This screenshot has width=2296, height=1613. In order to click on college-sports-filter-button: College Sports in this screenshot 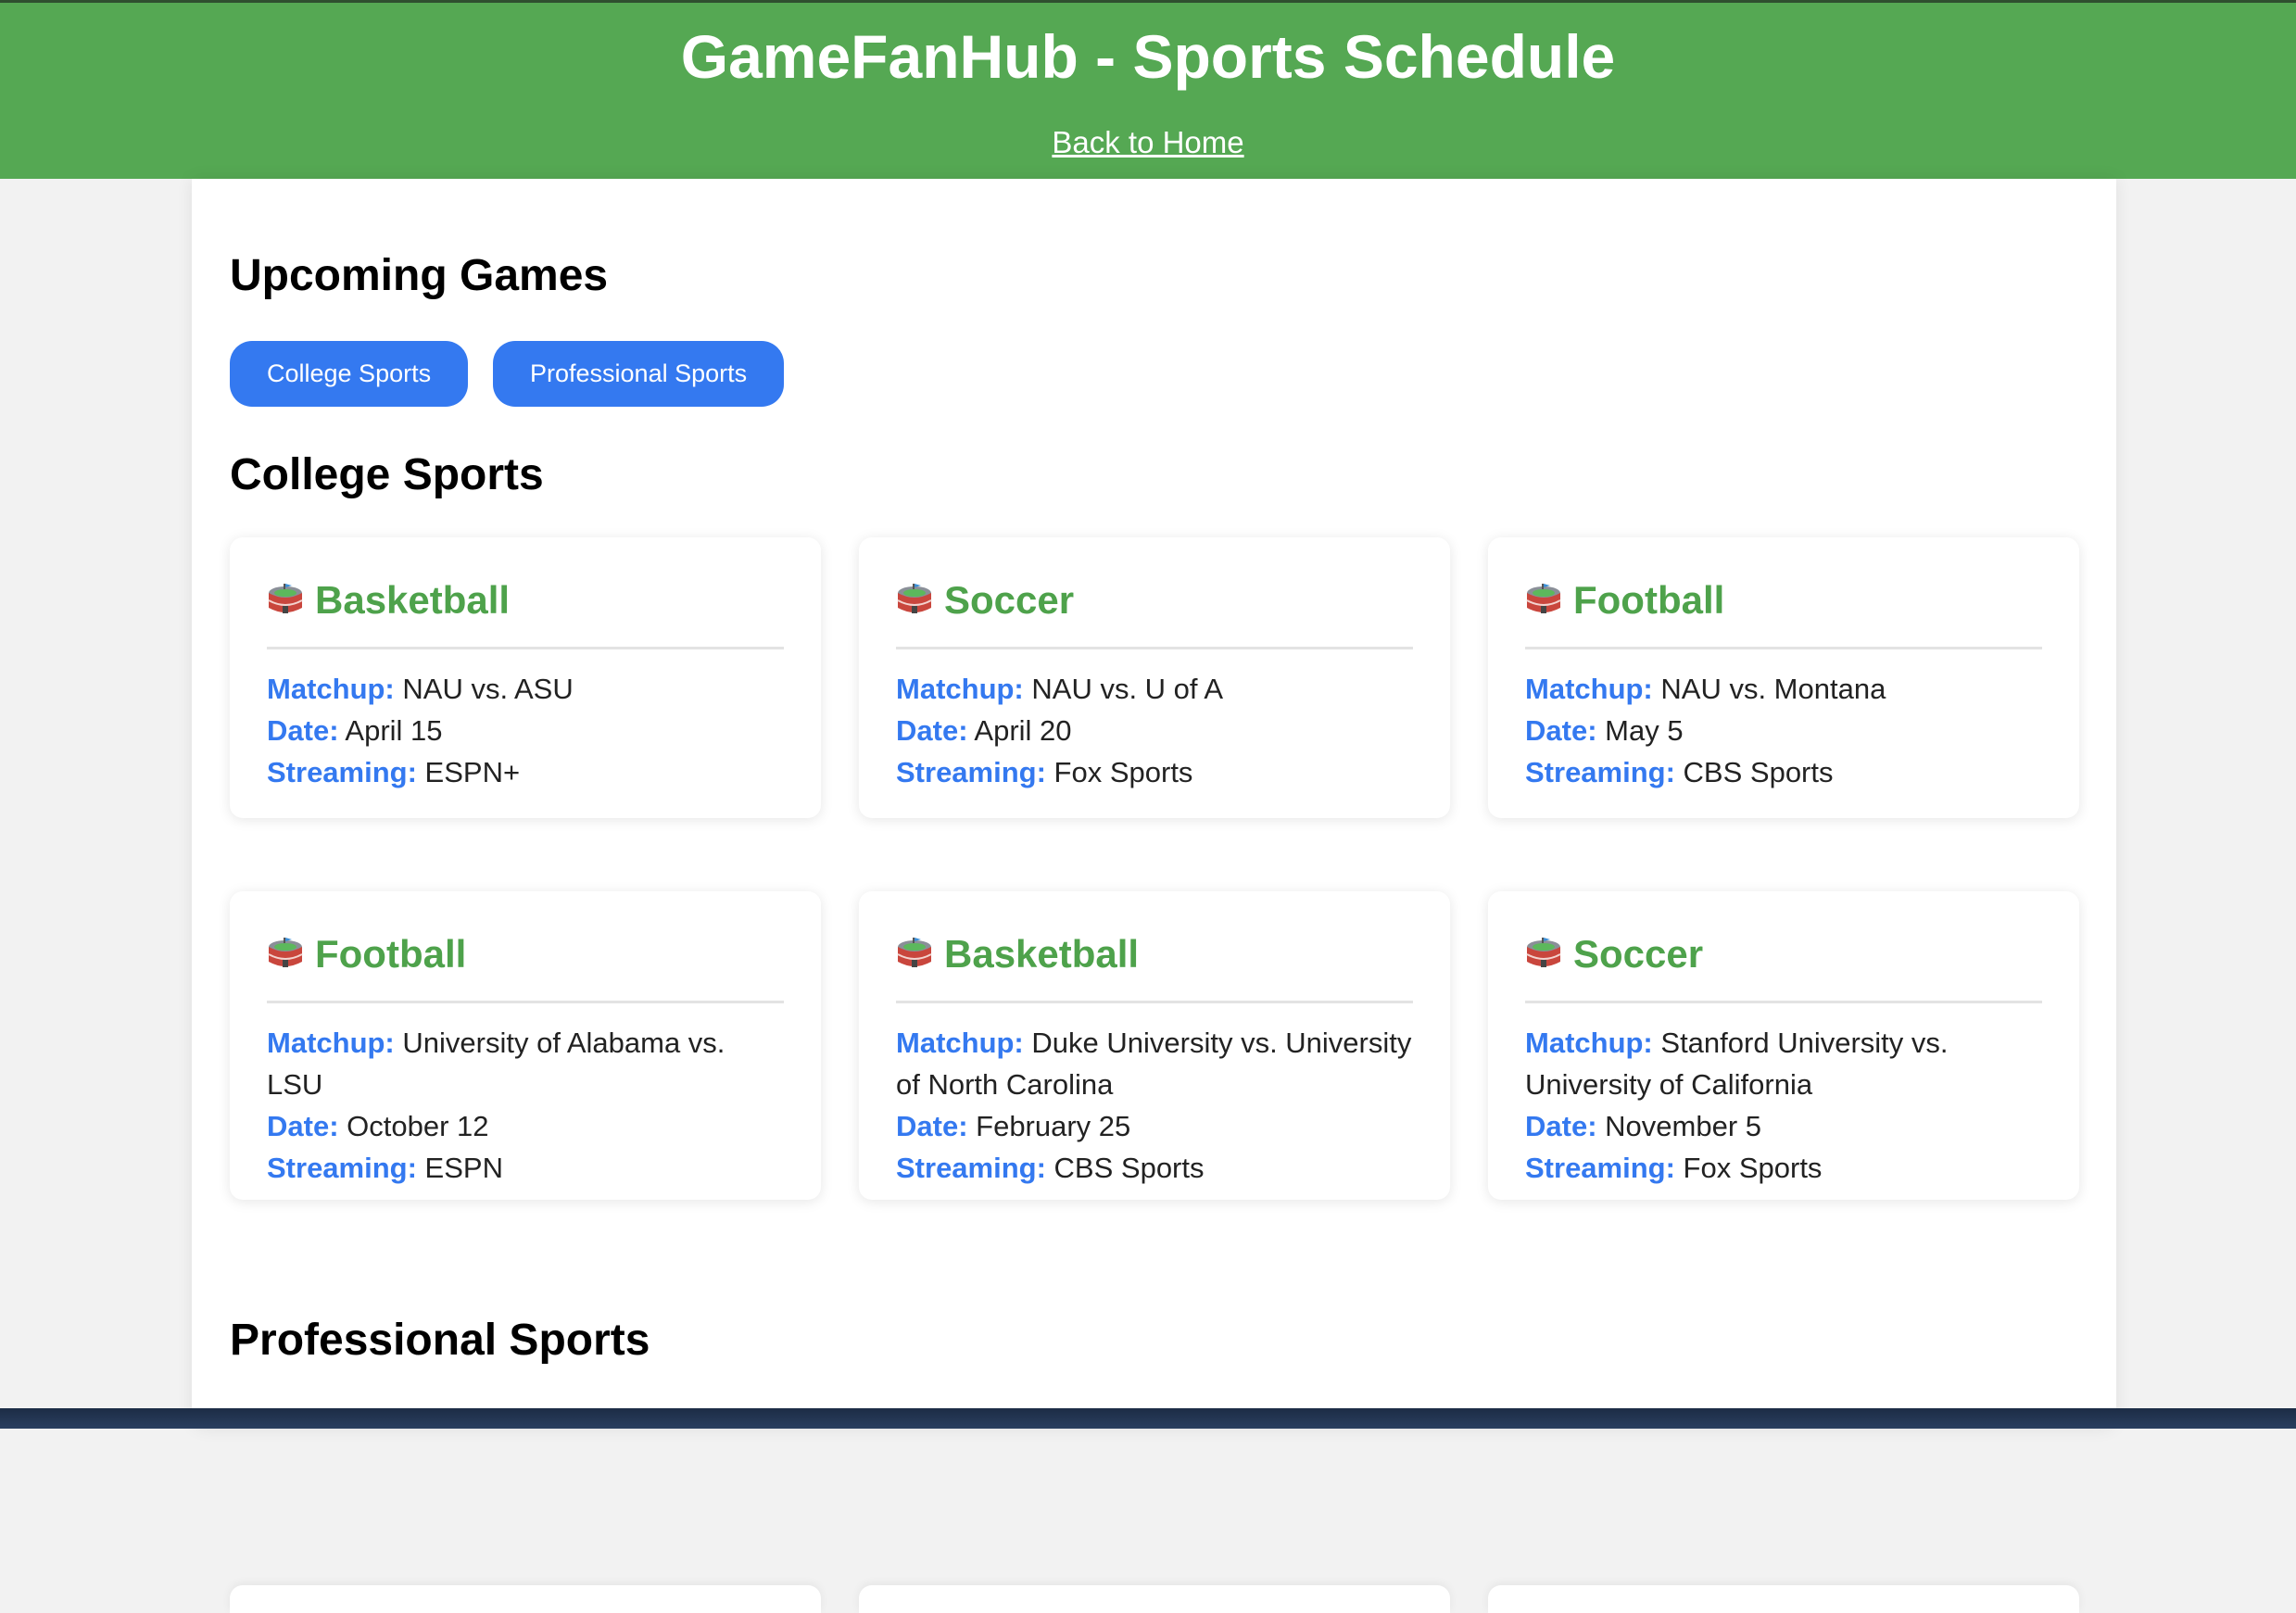, I will do `click(350, 374)`.